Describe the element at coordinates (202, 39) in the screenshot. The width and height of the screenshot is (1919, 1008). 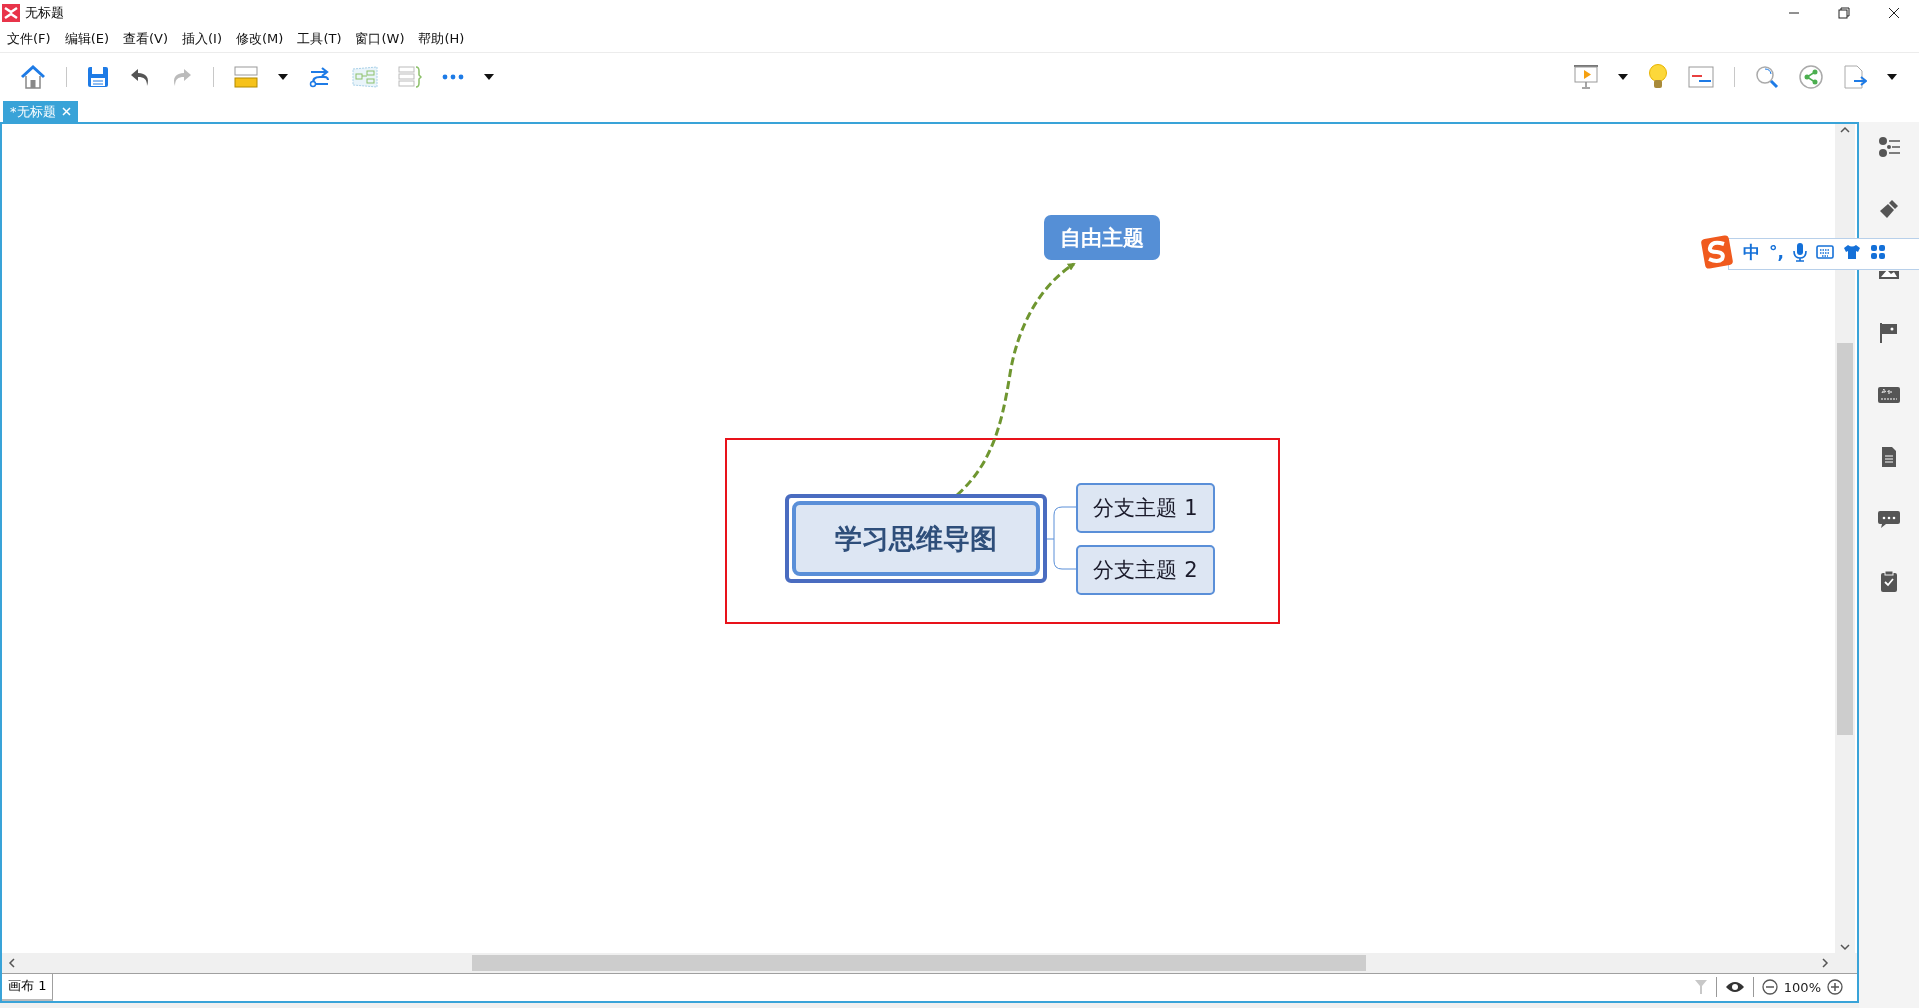
I see `menu-item: 插入(I)` at that location.